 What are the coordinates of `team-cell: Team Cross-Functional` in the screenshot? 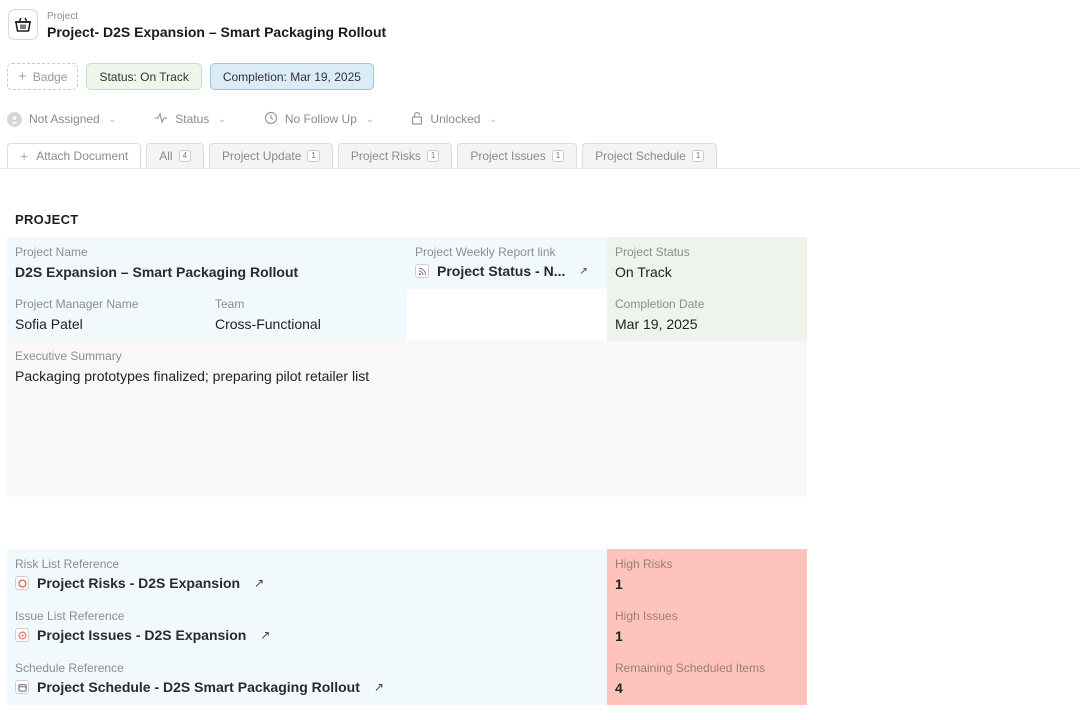 It's located at (307, 315).